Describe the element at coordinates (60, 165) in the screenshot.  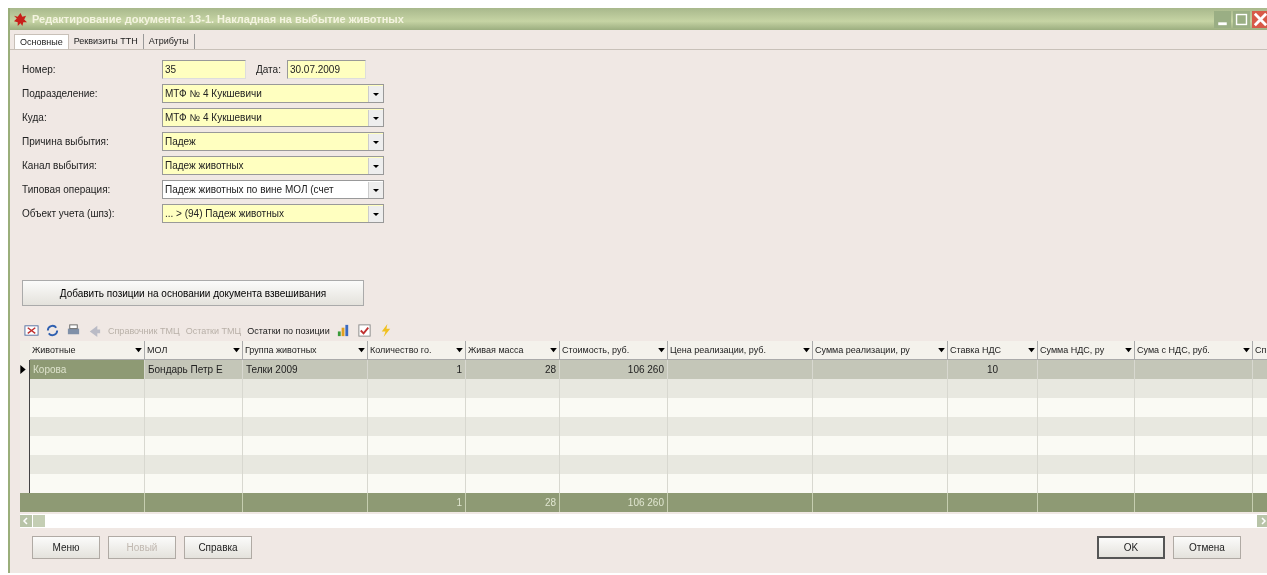
I see `field-label: Канал выбытия:` at that location.